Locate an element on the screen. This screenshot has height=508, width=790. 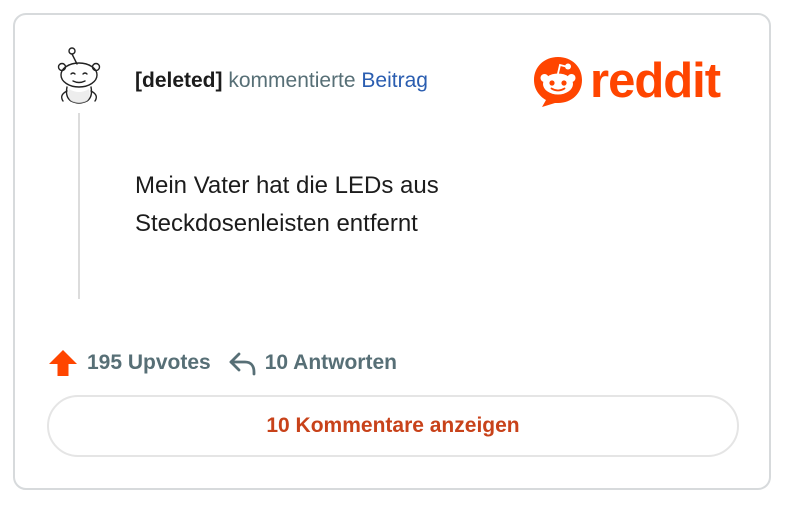
replies-stat: 10 Antworten is located at coordinates (312, 363).